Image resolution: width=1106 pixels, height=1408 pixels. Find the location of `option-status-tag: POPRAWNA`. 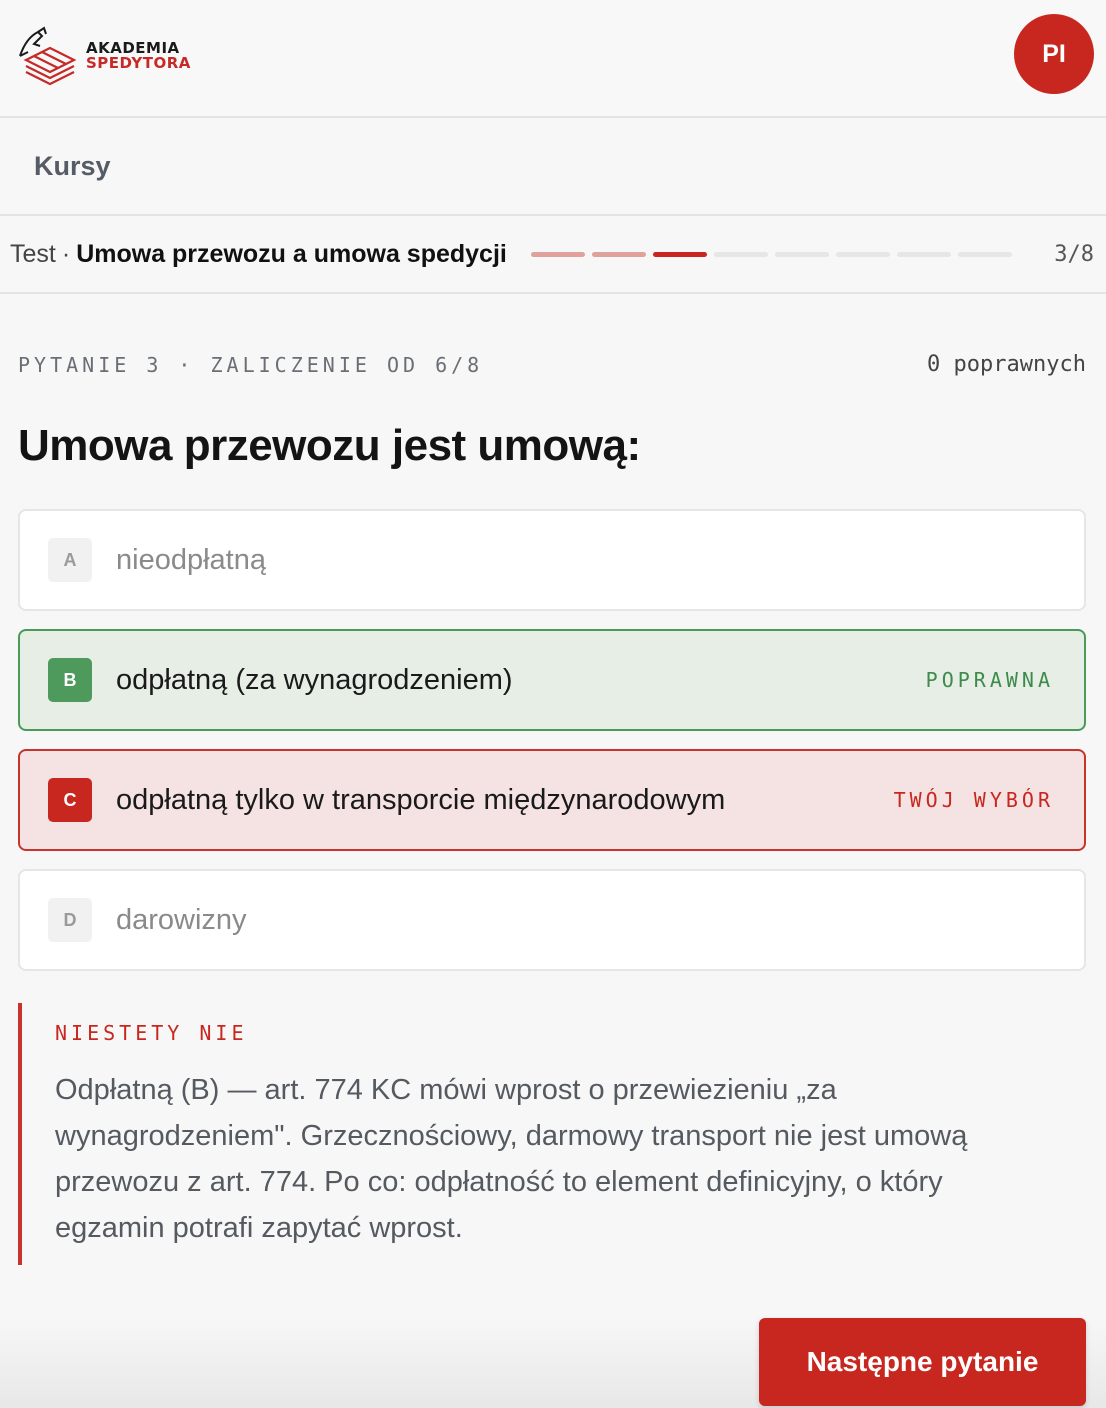

option-status-tag: POPRAWNA is located at coordinates (989, 680).